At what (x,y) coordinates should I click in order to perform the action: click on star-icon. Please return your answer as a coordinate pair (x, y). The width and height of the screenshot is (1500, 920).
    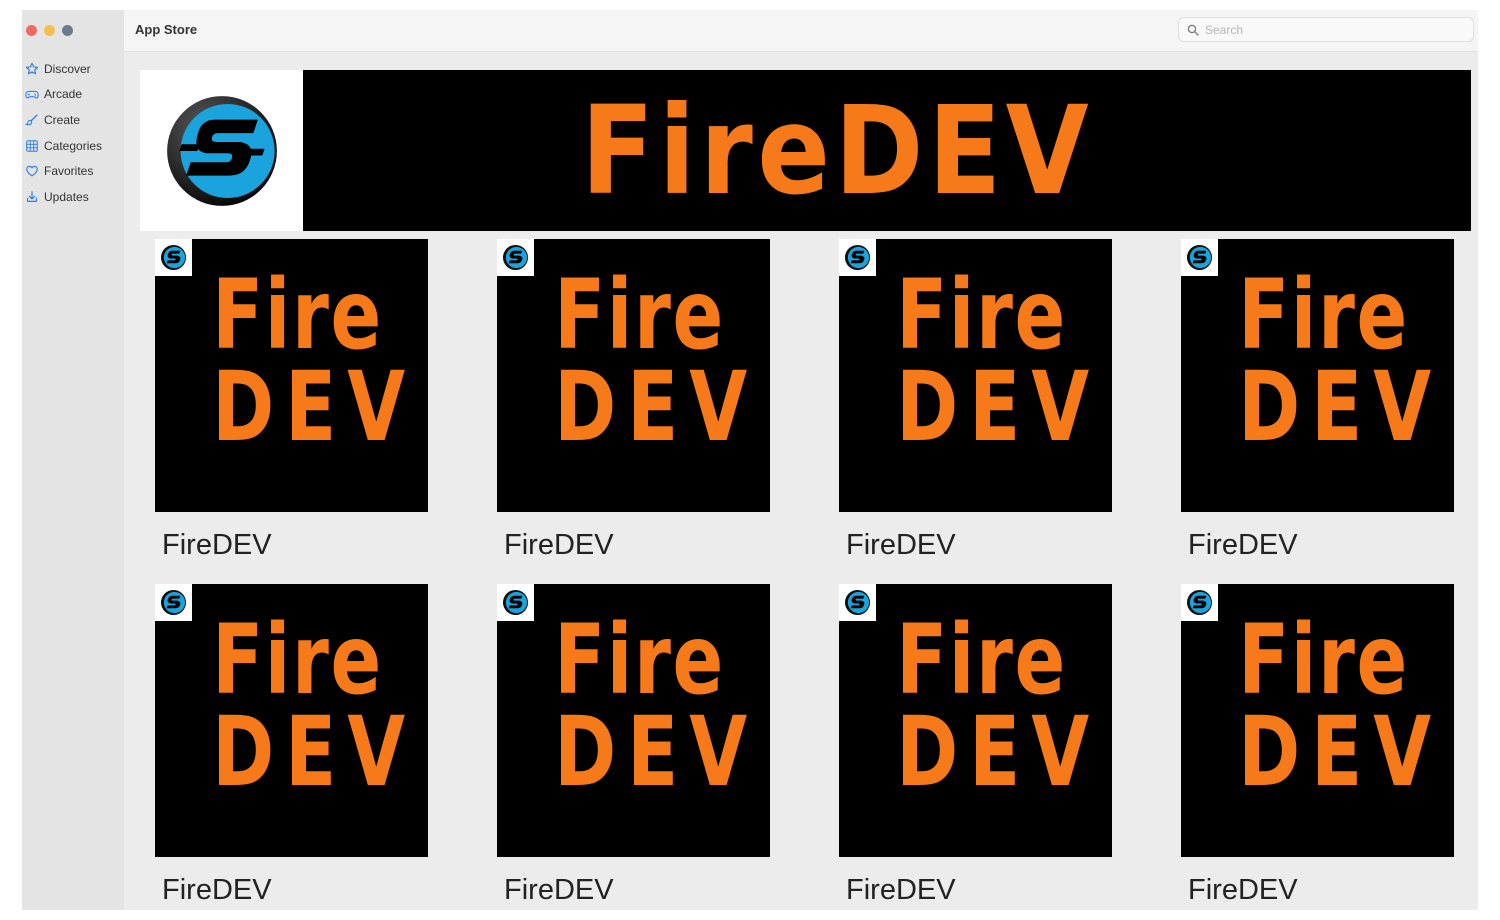
    Looking at the image, I should click on (32, 69).